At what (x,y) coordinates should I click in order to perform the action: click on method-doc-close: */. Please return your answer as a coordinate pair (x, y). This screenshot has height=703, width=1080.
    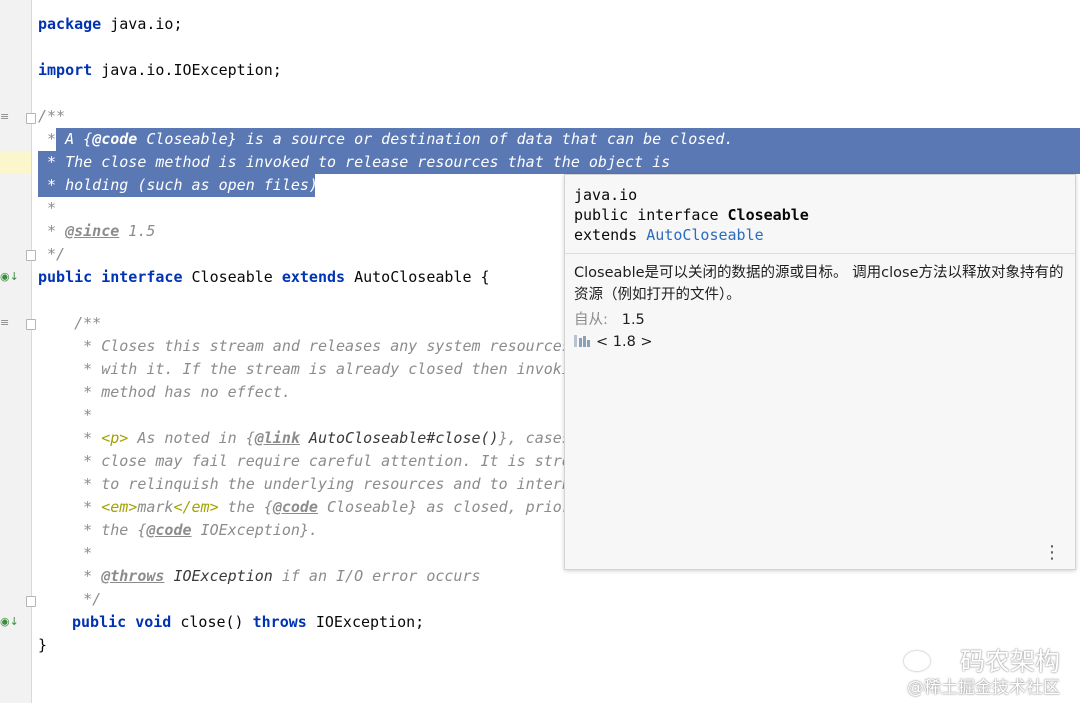
    Looking at the image, I should click on (70, 599).